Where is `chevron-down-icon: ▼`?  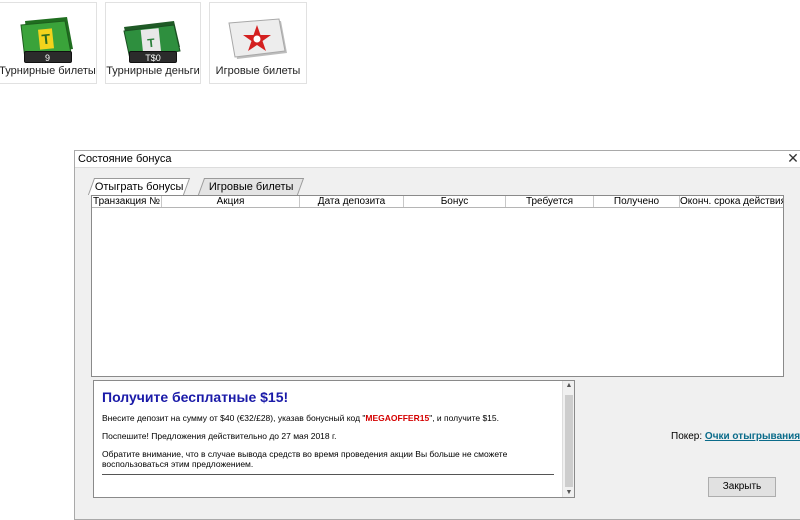 chevron-down-icon: ▼ is located at coordinates (569, 492).